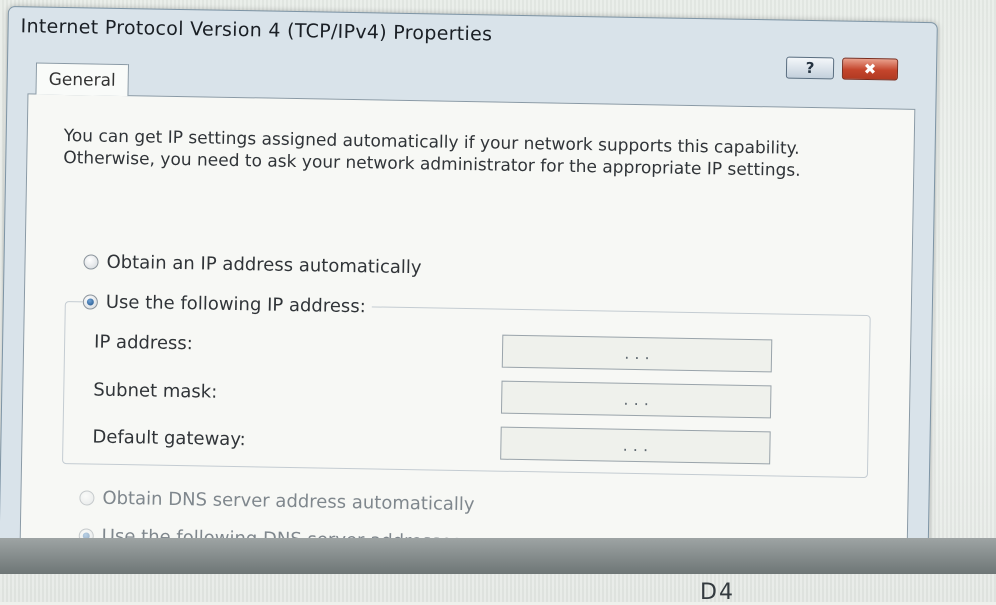 This screenshot has height=605, width=996. I want to click on default-gateway-value: . . ., so click(635, 445).